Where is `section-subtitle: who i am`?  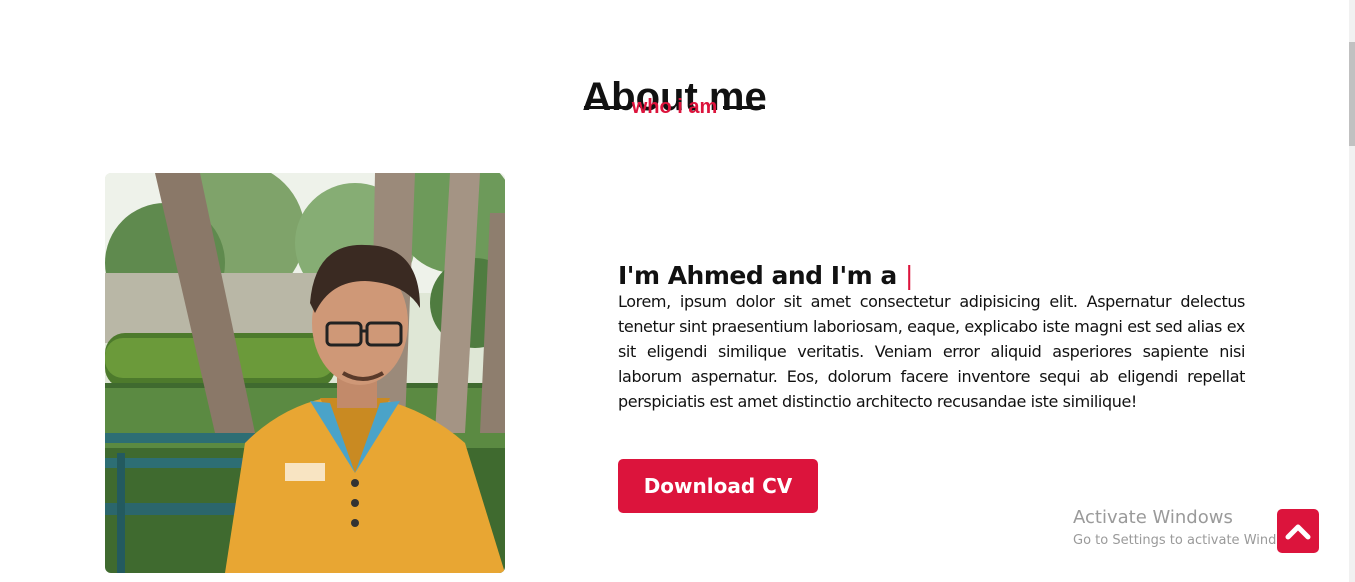 section-subtitle: who i am is located at coordinates (674, 107).